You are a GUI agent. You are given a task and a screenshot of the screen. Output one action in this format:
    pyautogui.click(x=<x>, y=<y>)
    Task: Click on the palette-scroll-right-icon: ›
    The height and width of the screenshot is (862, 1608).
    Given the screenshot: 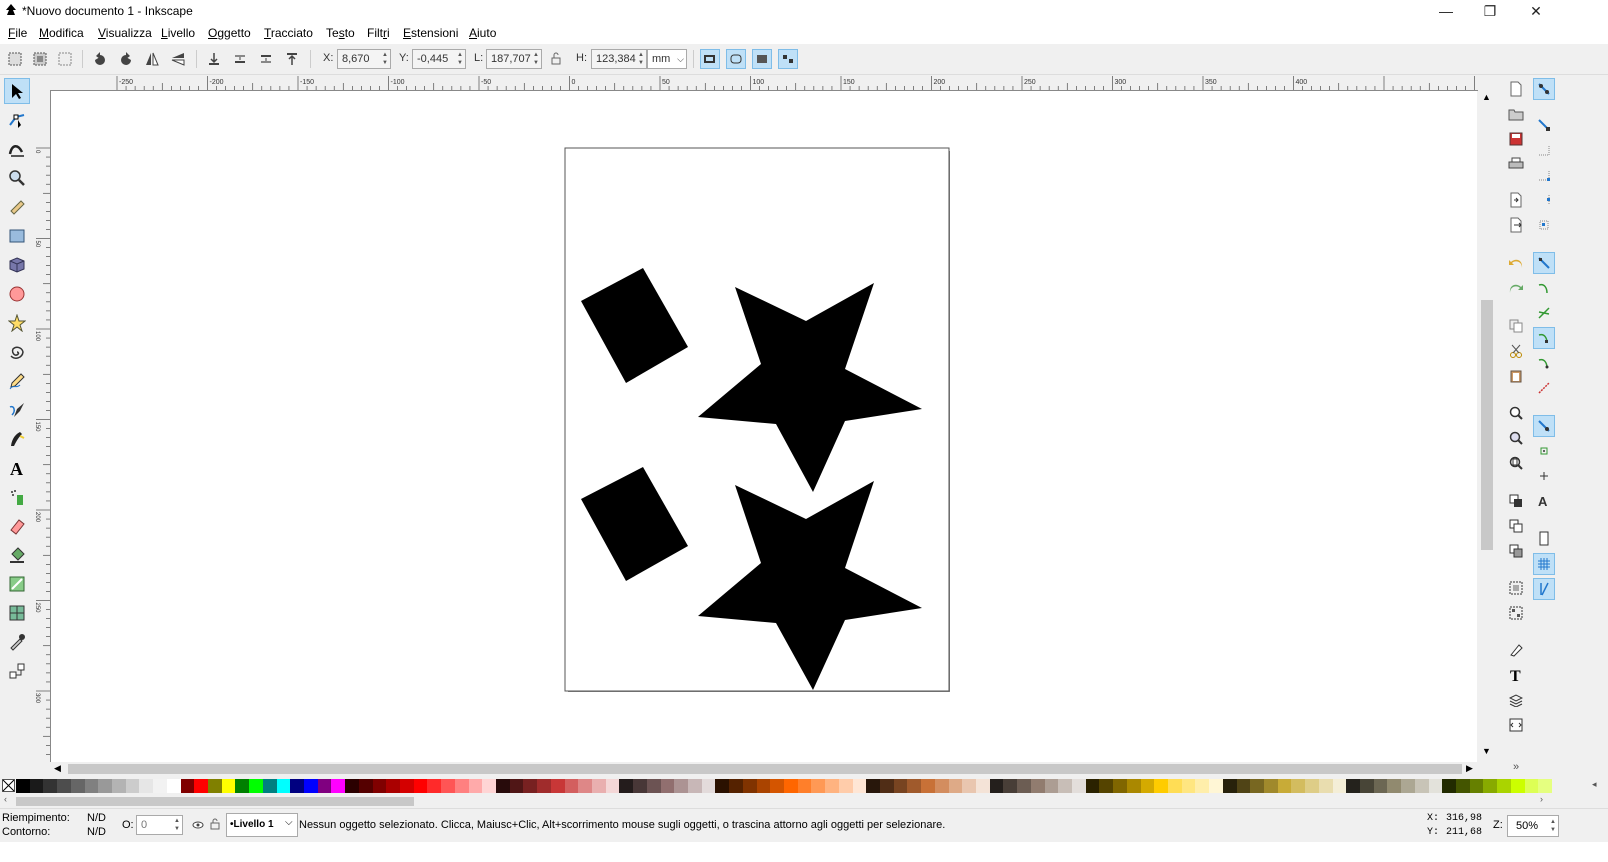 What is the action you would take?
    pyautogui.click(x=1541, y=799)
    